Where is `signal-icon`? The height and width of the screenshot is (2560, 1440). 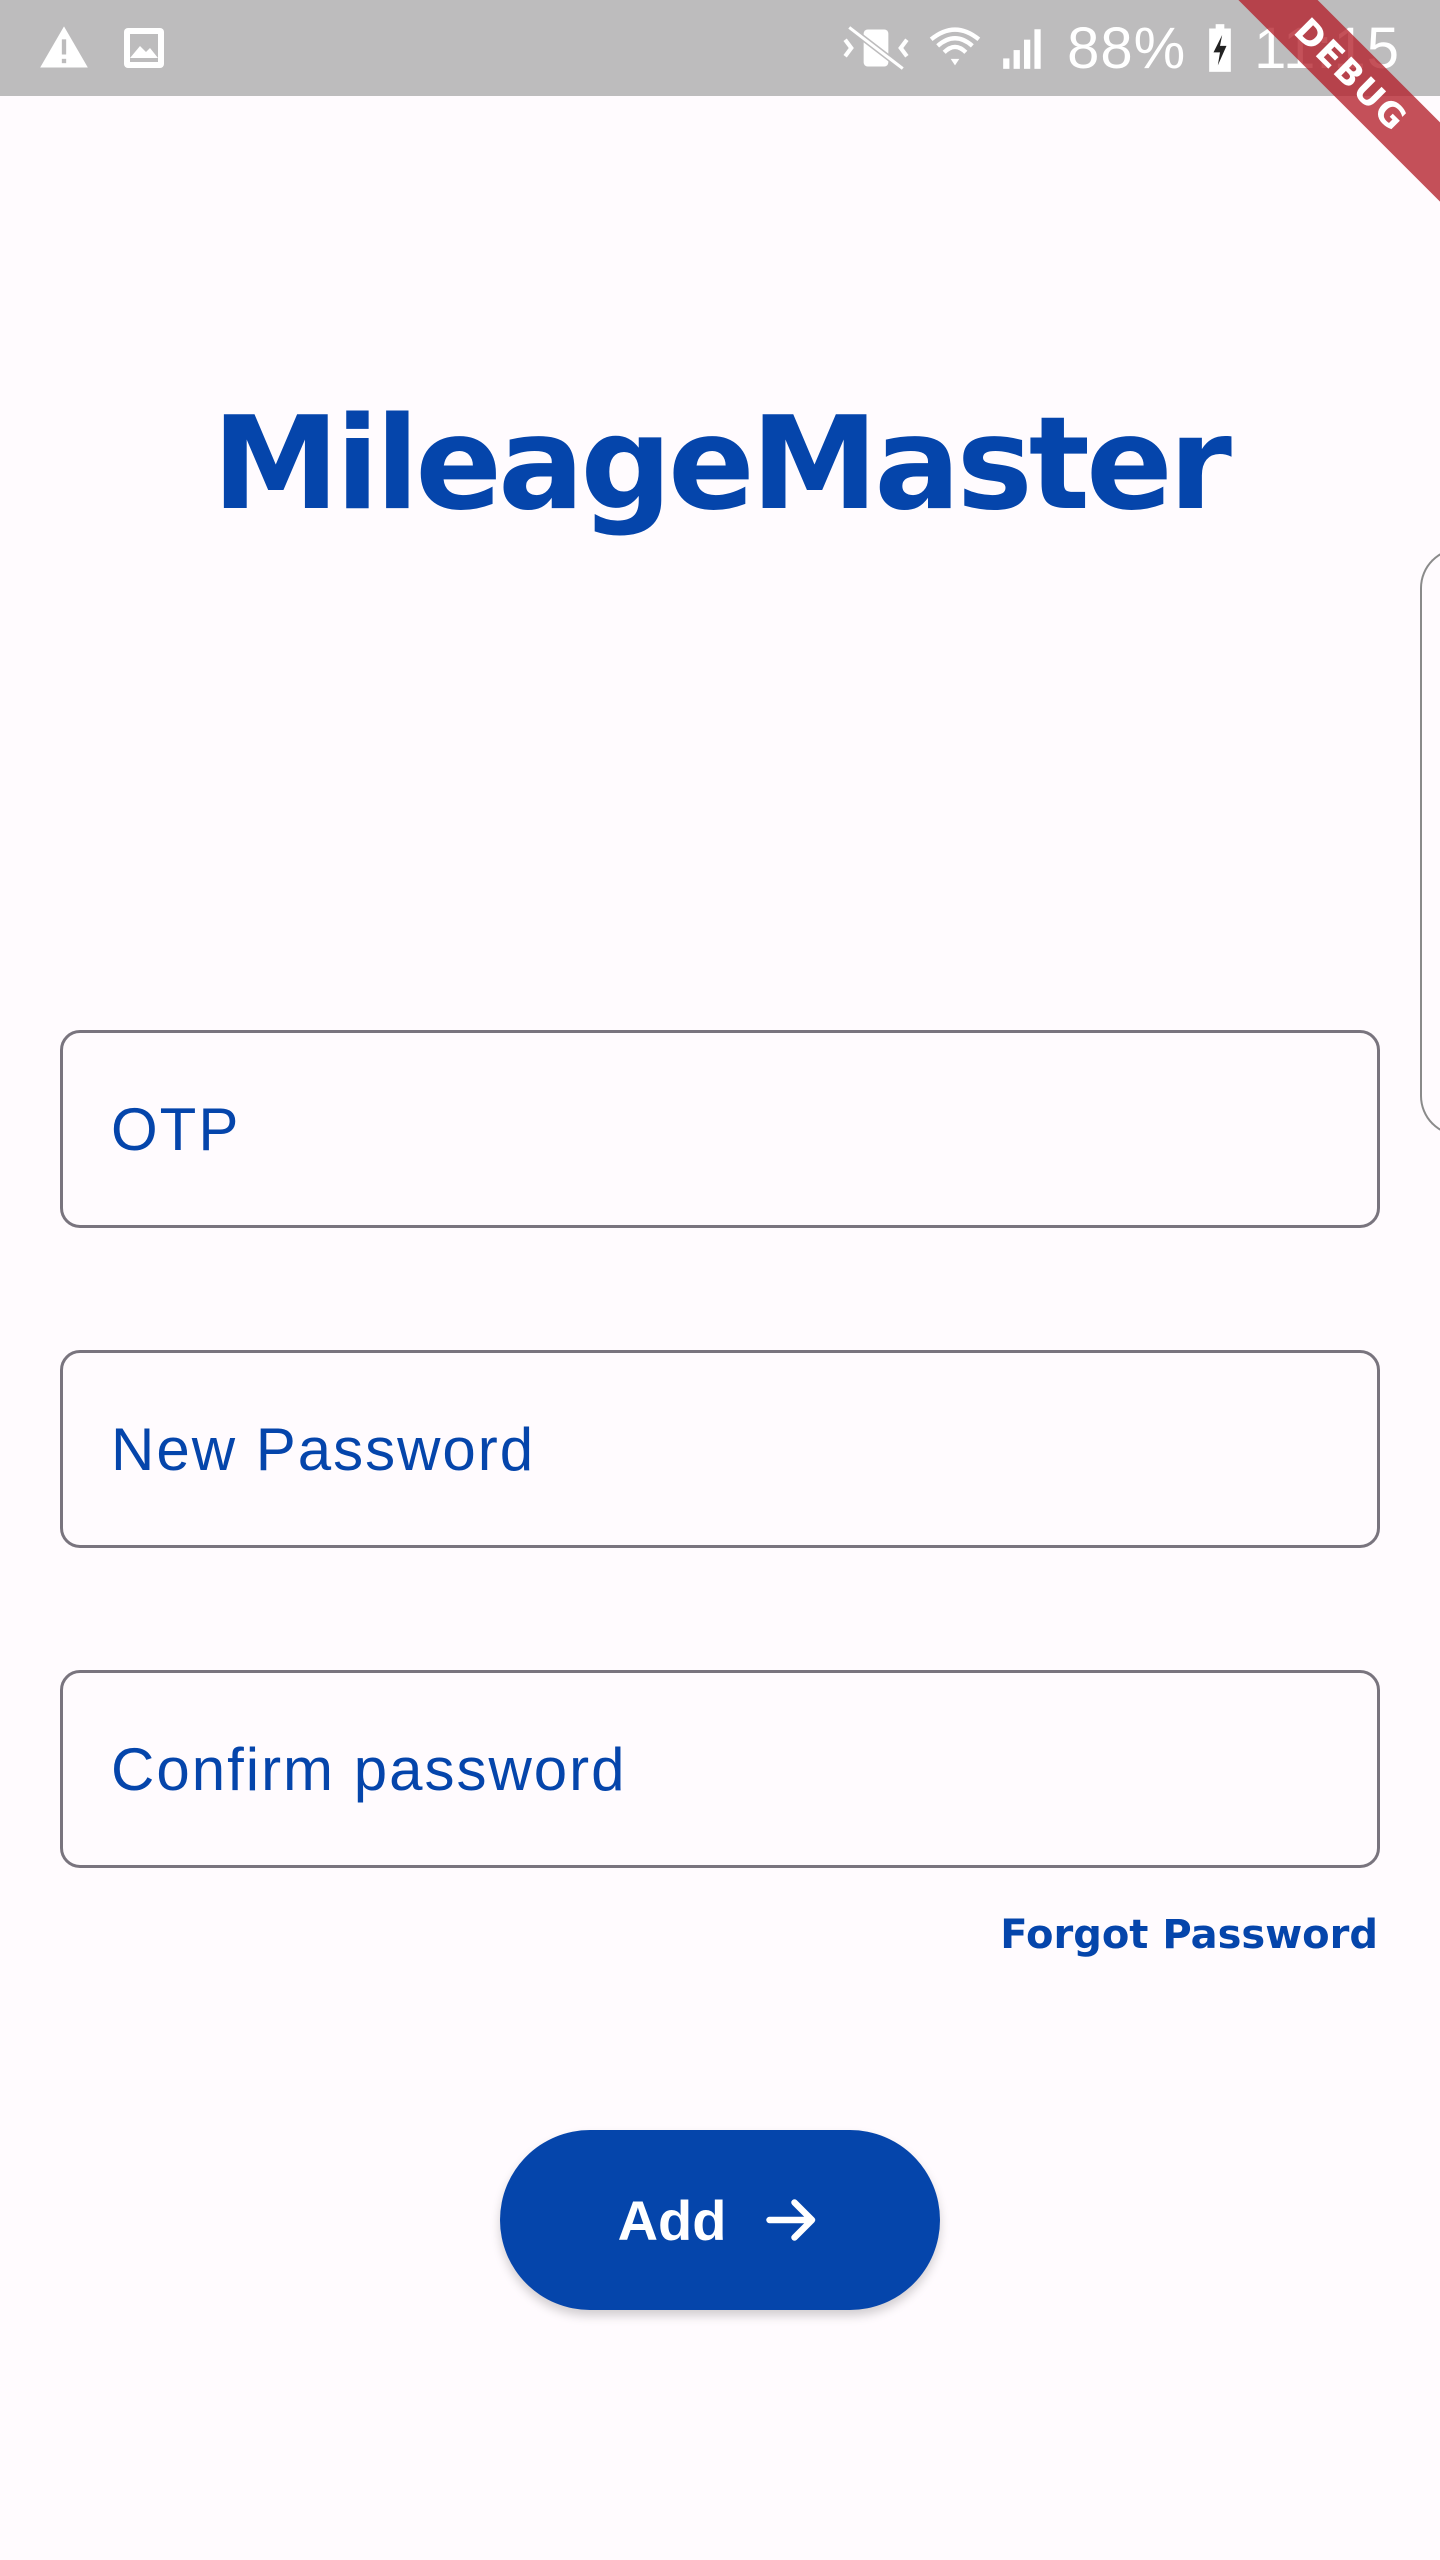 signal-icon is located at coordinates (1024, 48).